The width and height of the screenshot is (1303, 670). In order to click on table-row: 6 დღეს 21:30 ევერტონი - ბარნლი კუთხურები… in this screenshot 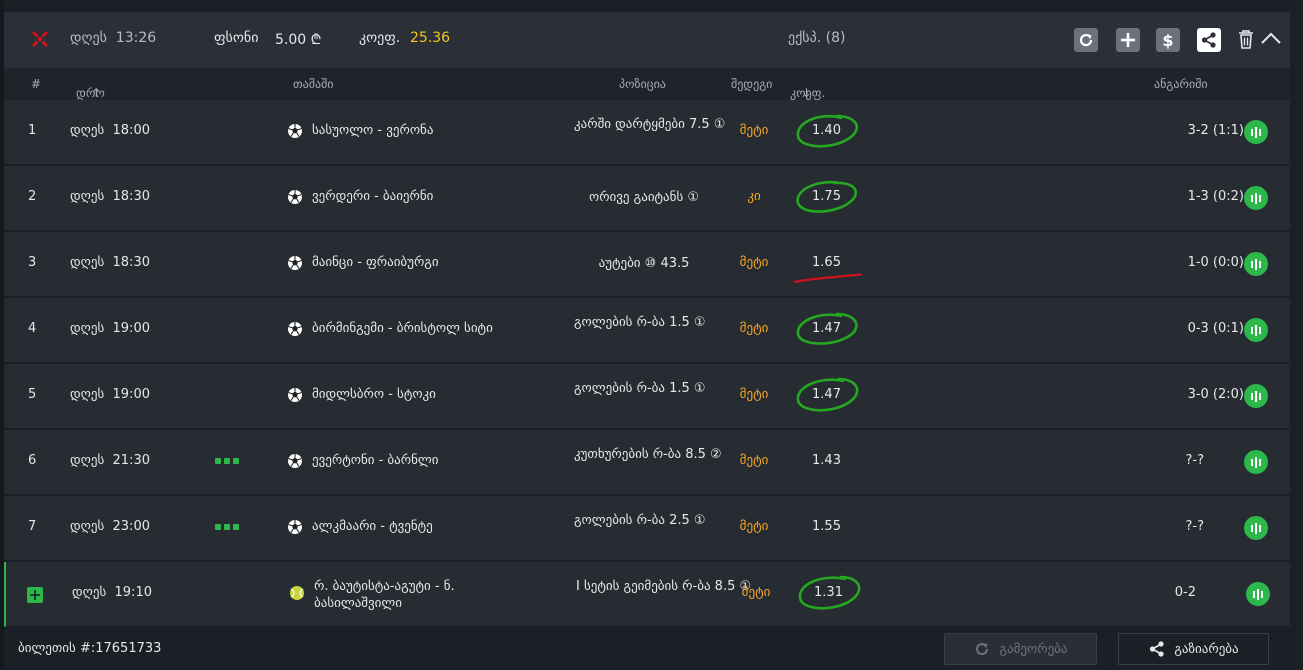, I will do `click(647, 462)`.